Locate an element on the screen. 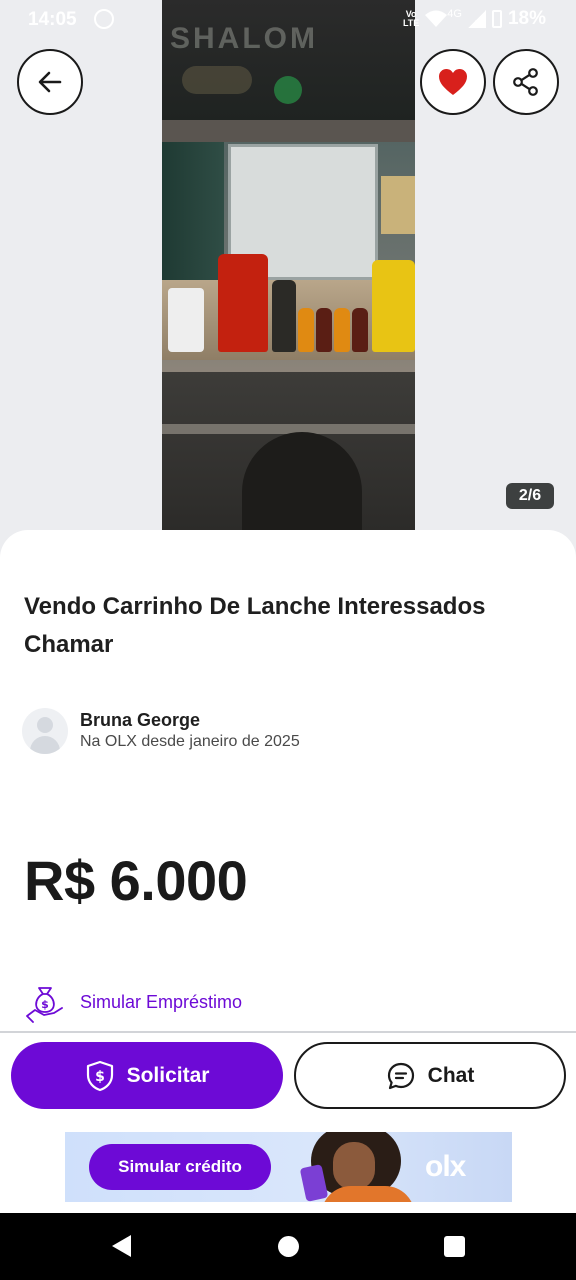 The height and width of the screenshot is (1280, 576). battery-icon is located at coordinates (496, 19).